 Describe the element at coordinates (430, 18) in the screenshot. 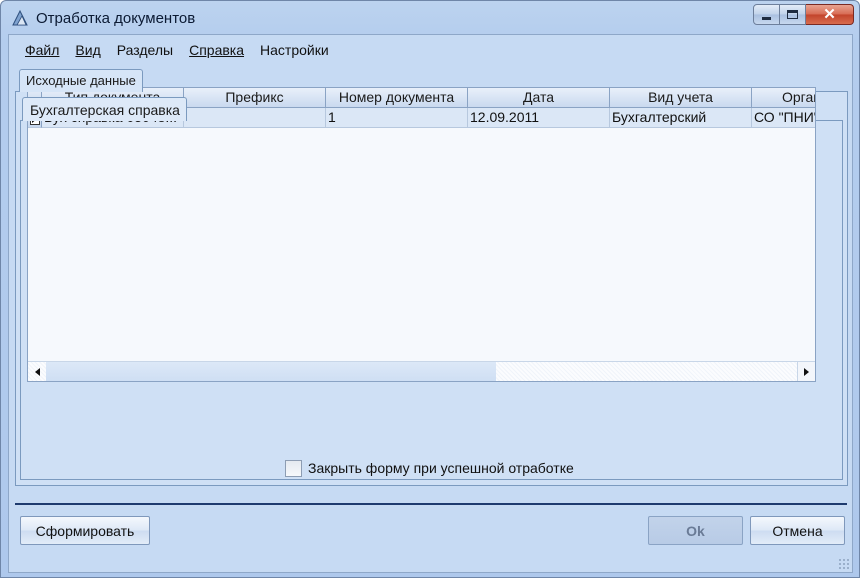

I see `title-bar: Отработка документов ✕` at that location.